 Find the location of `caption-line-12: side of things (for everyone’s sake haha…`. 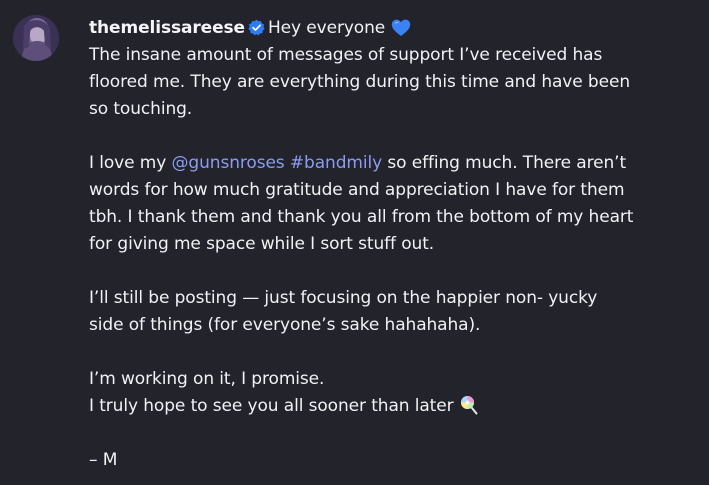

caption-line-12: side of things (for everyone’s sake haha… is located at coordinates (285, 325).